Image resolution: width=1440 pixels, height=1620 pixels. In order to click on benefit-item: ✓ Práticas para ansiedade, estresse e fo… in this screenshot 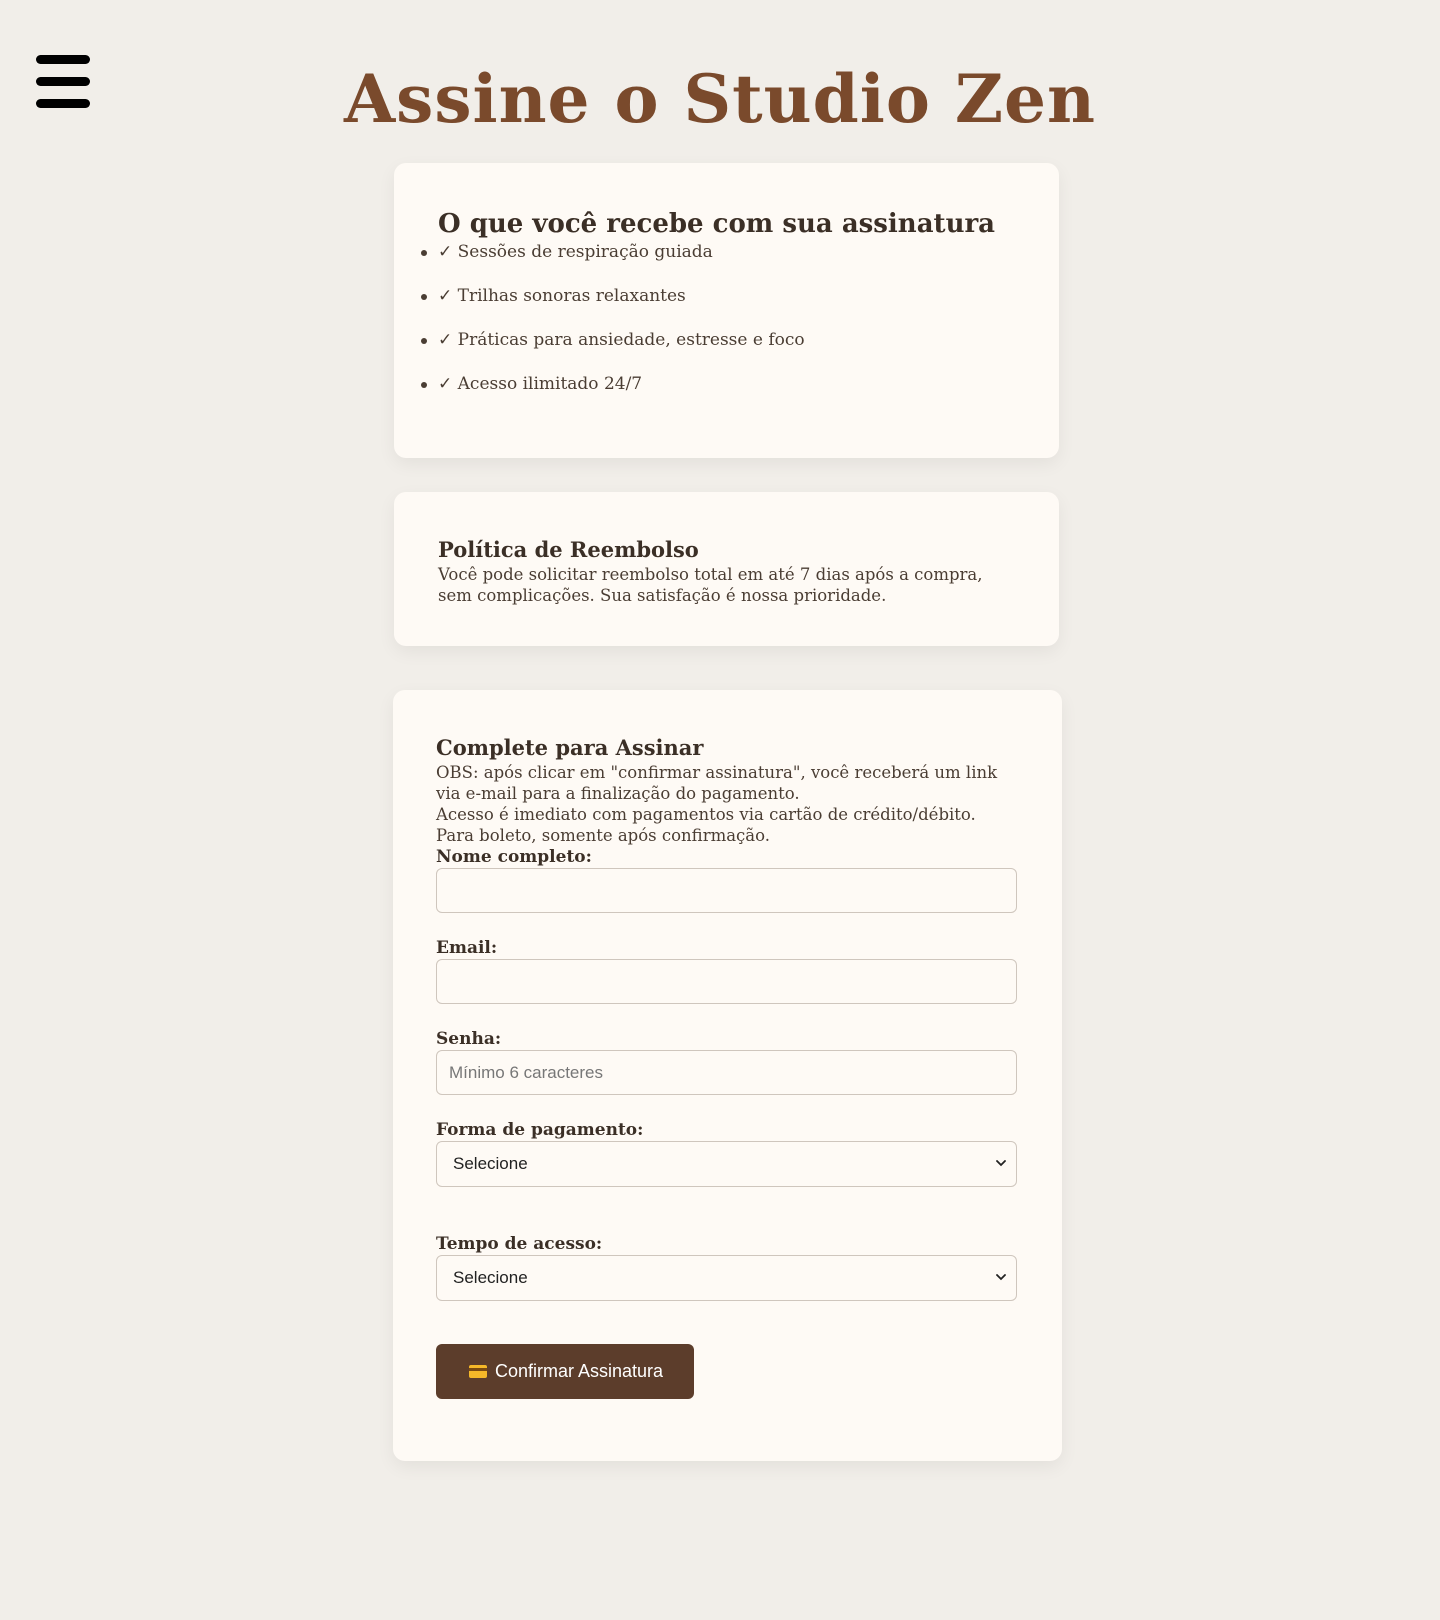, I will do `click(718, 351)`.